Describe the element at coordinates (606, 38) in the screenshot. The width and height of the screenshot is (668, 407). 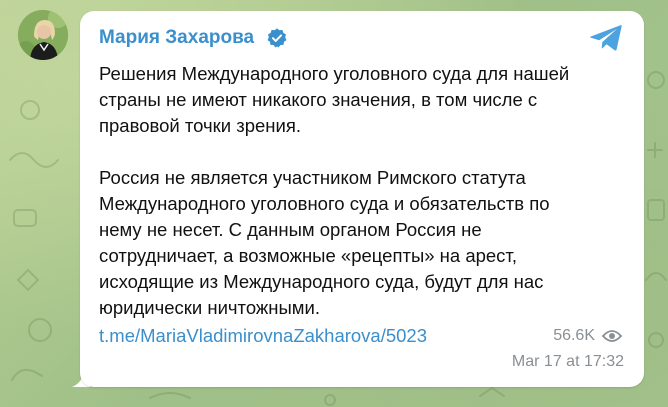
I see `telegram-paper-plane-icon` at that location.